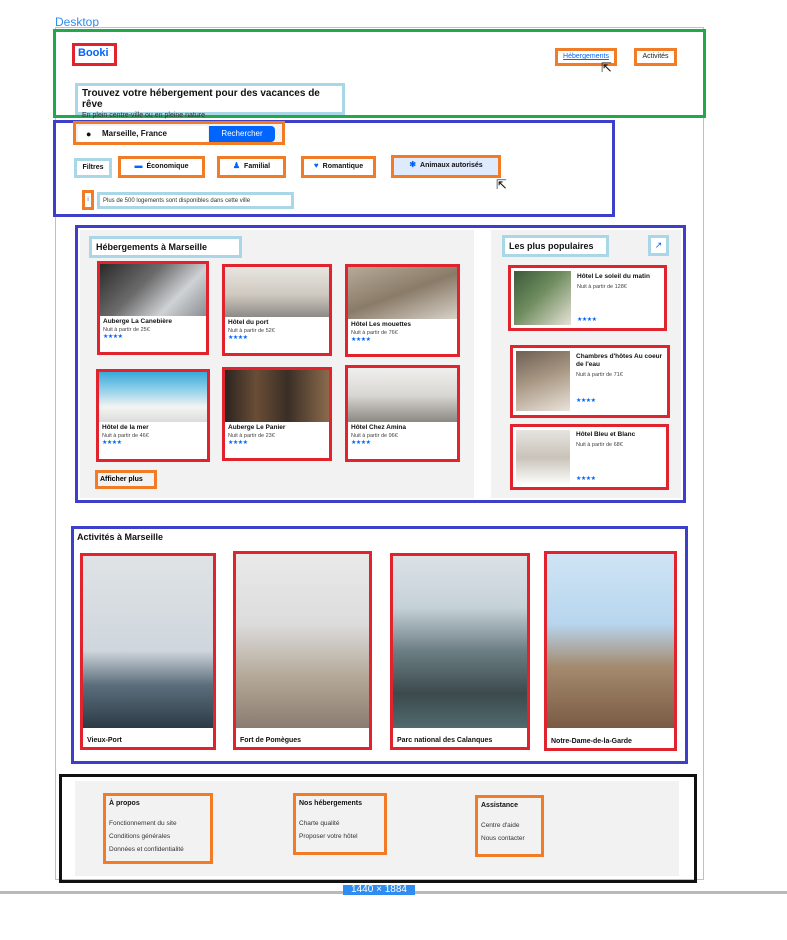 This screenshot has width=787, height=940. What do you see at coordinates (555, 246) in the screenshot?
I see `popular-title: Les plus populaires` at bounding box center [555, 246].